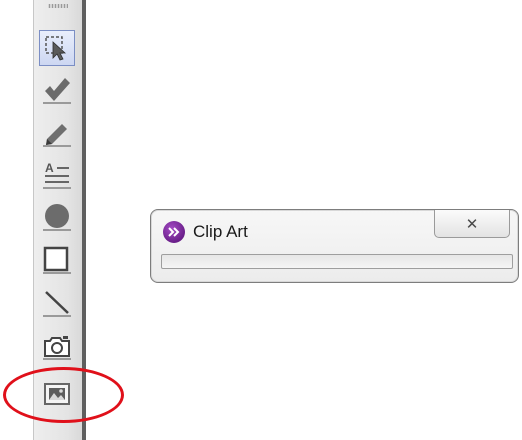  I want to click on square-icon, so click(57, 260).